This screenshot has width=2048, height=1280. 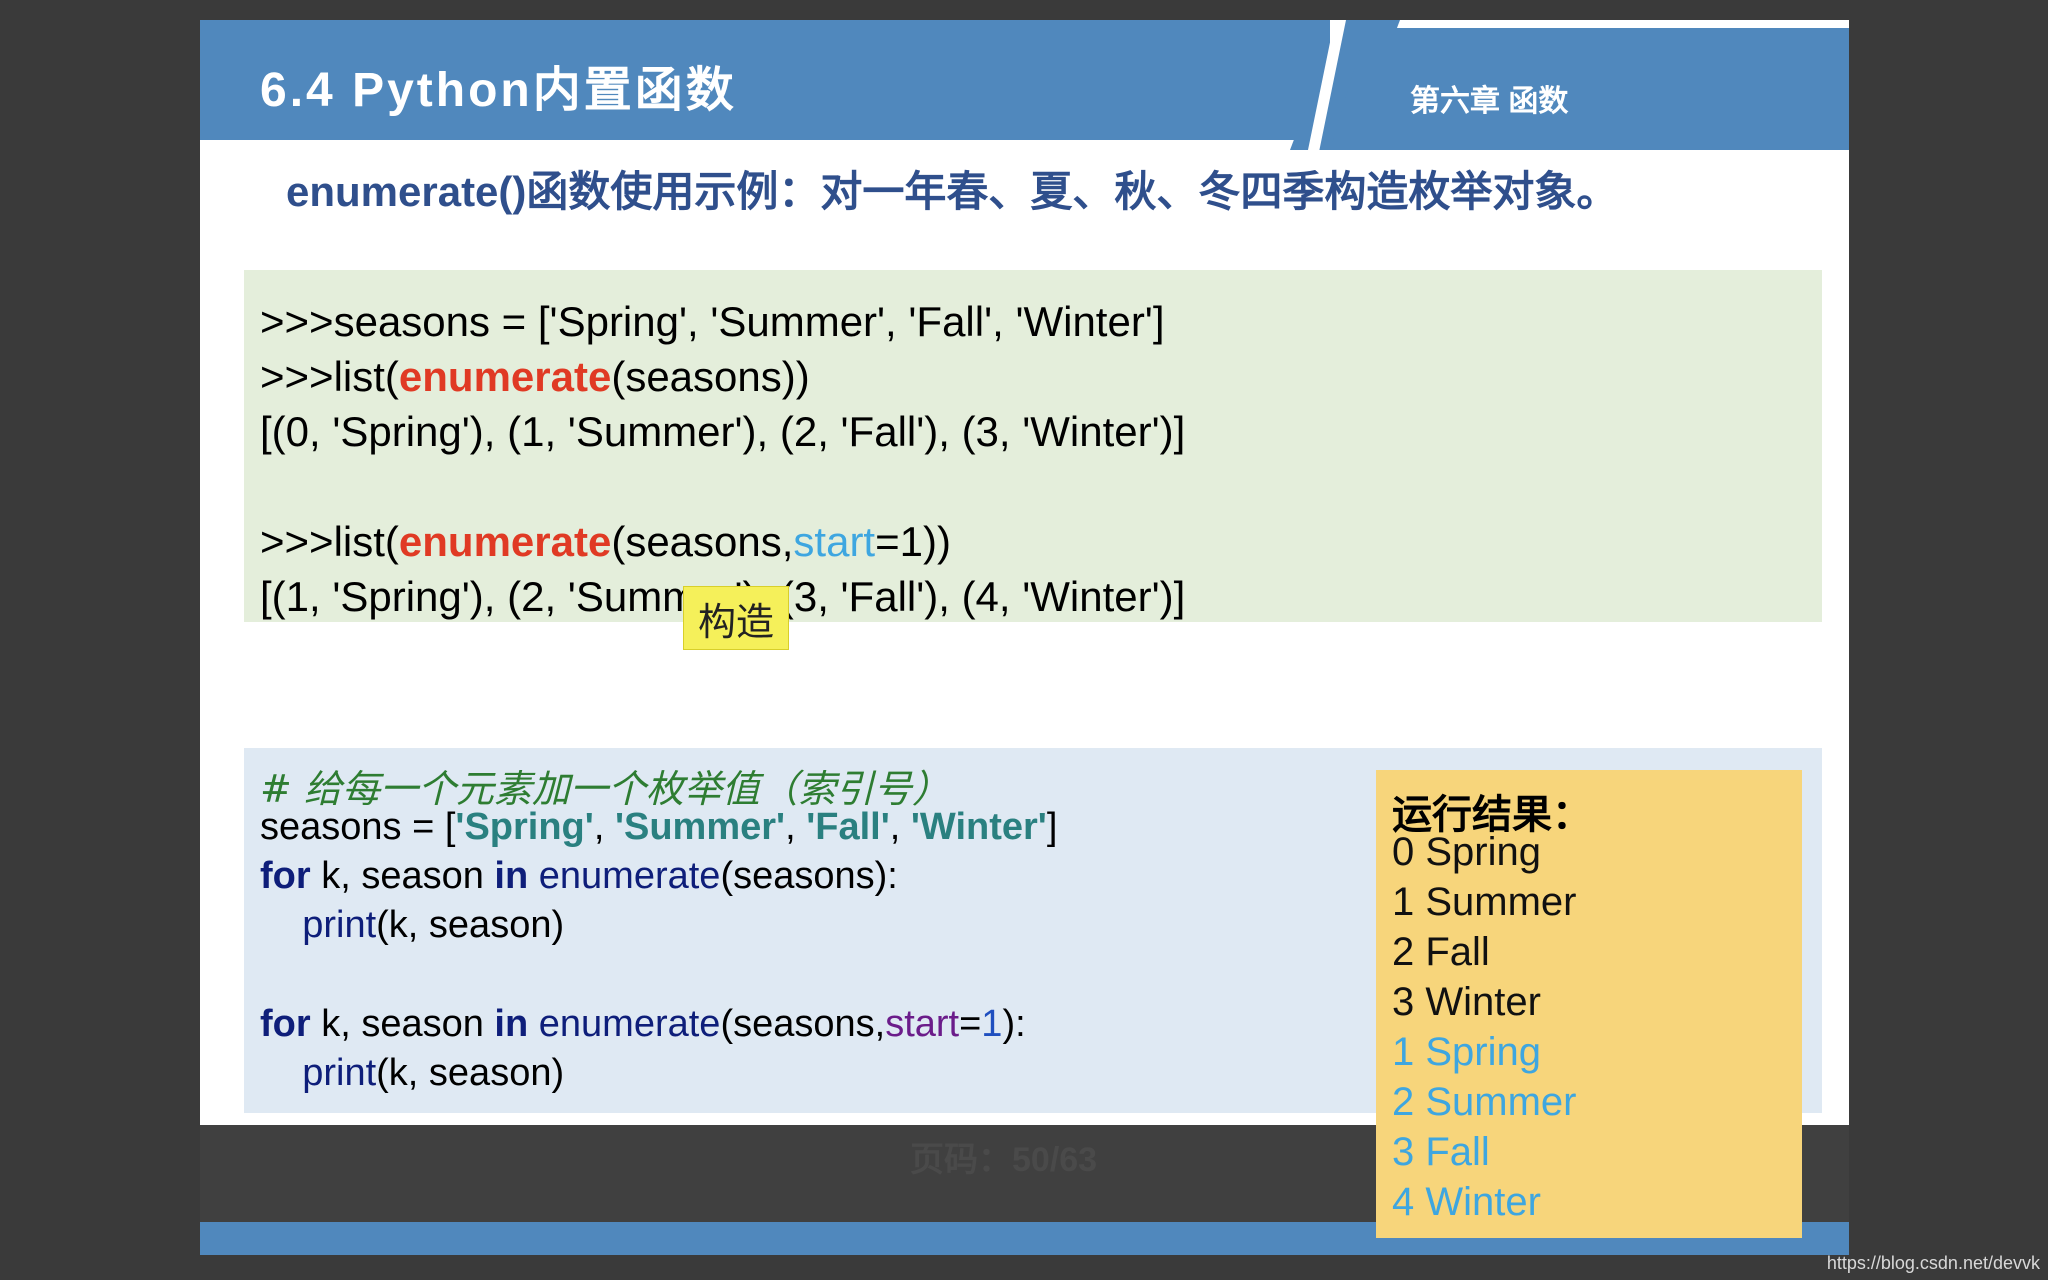 What do you see at coordinates (535, 376) in the screenshot?
I see `code-line-2: >>>list(enumerate(seasons))` at bounding box center [535, 376].